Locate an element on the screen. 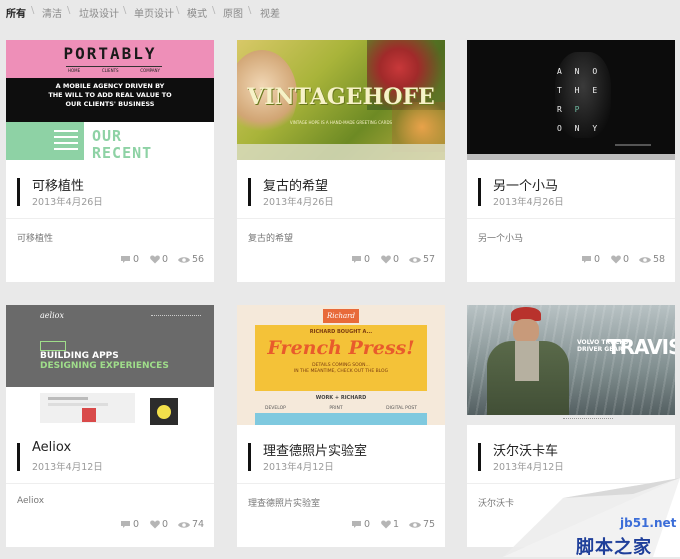 The image size is (680, 559). view-count: 74 is located at coordinates (191, 524).